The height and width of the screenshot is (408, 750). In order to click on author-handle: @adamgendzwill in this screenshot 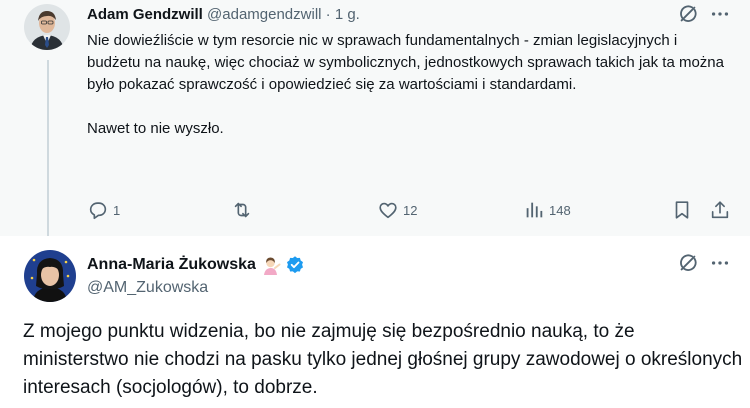, I will do `click(264, 14)`.